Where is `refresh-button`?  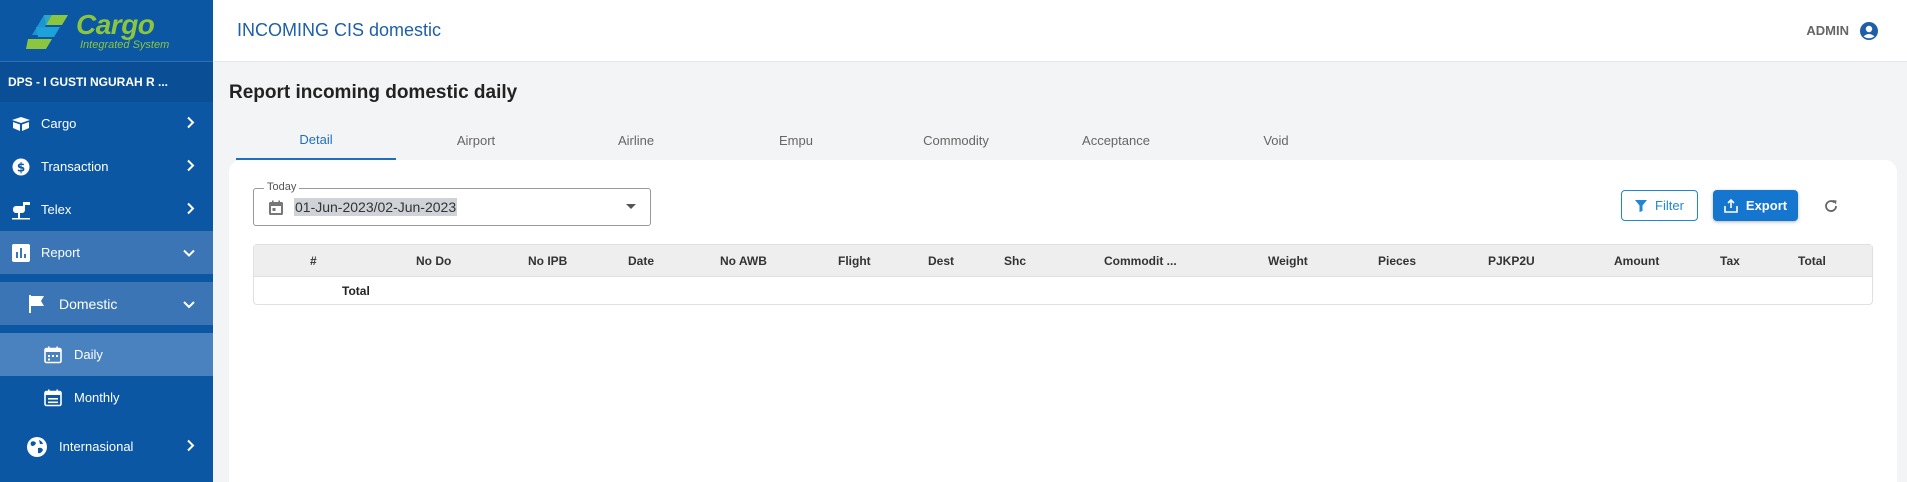
refresh-button is located at coordinates (1831, 206).